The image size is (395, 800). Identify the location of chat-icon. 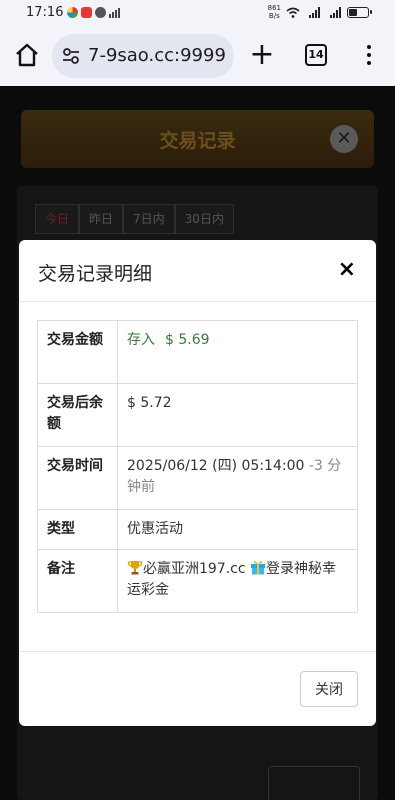
(100, 12).